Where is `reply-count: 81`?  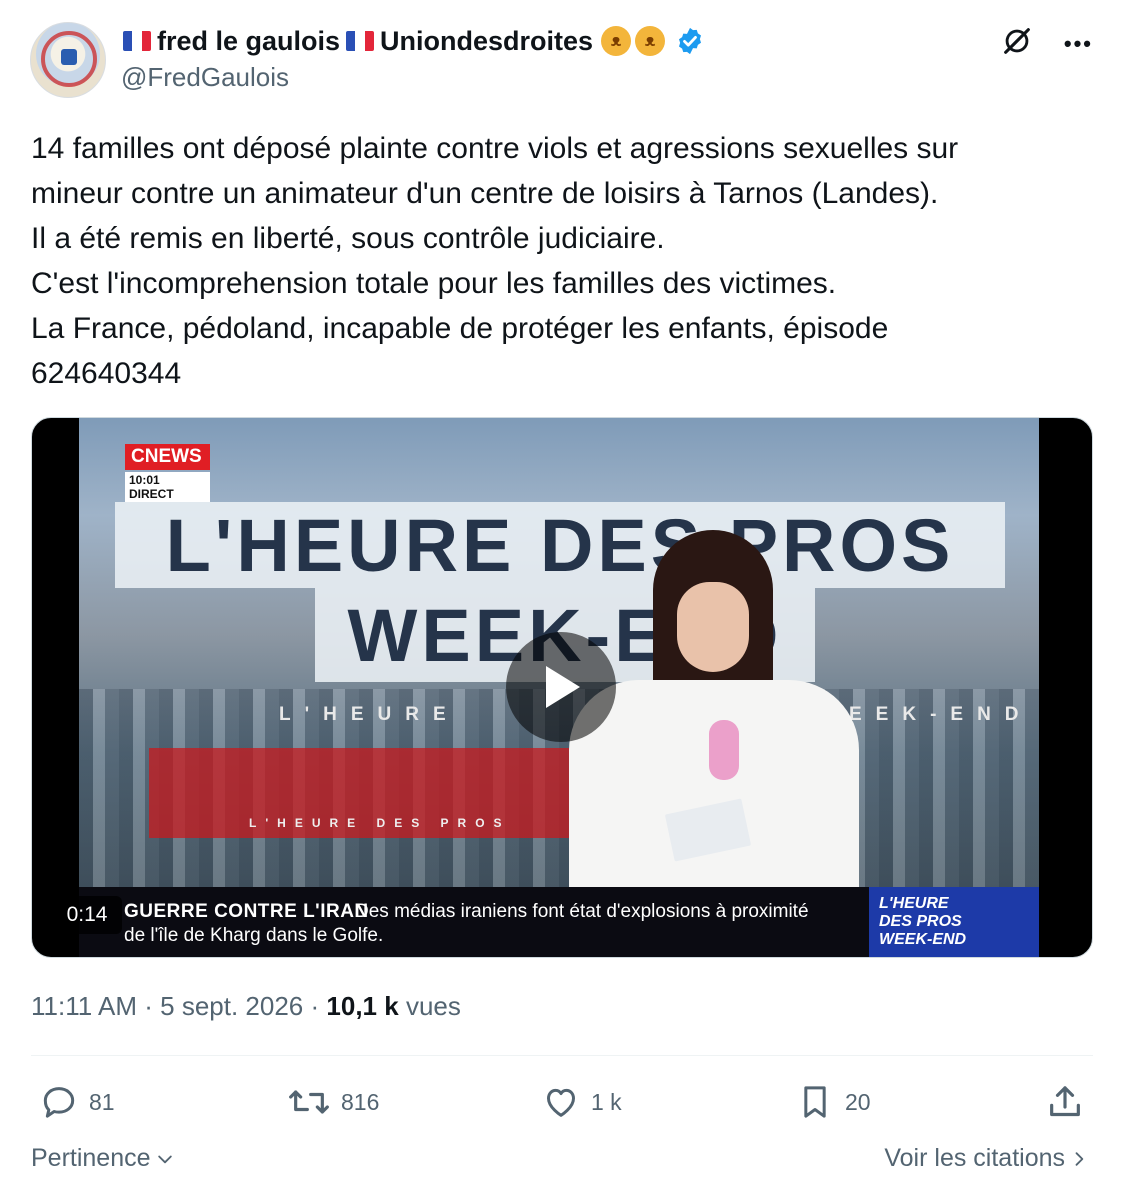
reply-count: 81 is located at coordinates (102, 1101).